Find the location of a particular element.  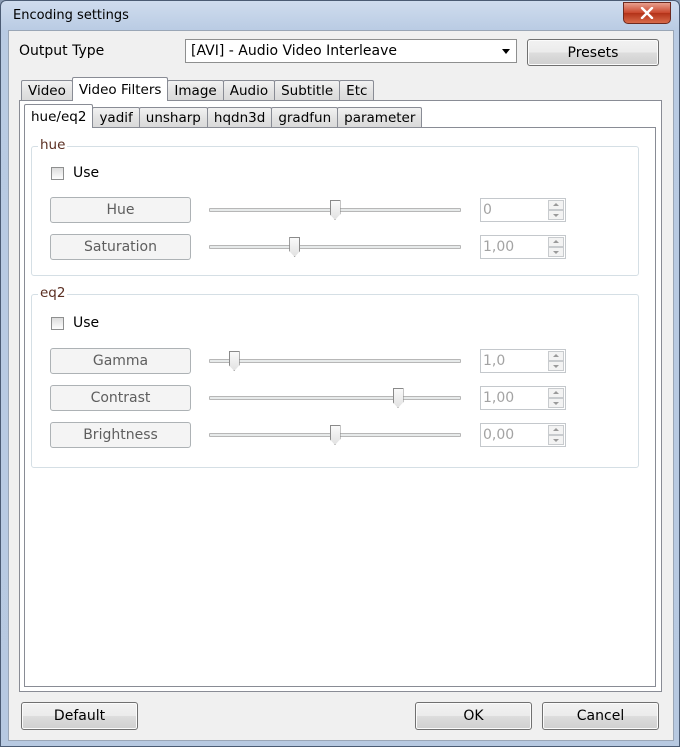

title-bar: Encoding settings is located at coordinates (340, 16).